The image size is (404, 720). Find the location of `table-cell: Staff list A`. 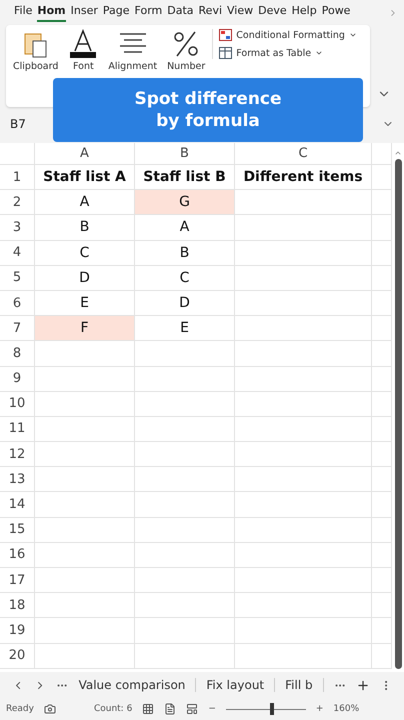

table-cell: Staff list A is located at coordinates (85, 177).